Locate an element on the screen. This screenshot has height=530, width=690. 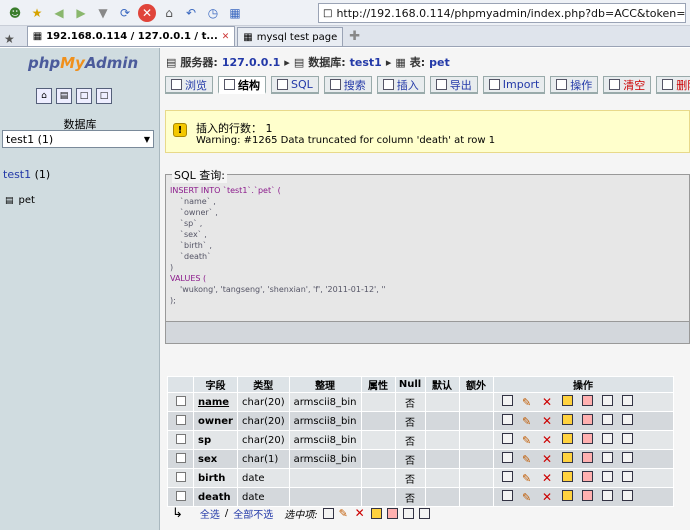
tab-import: Import is located at coordinates (514, 85).